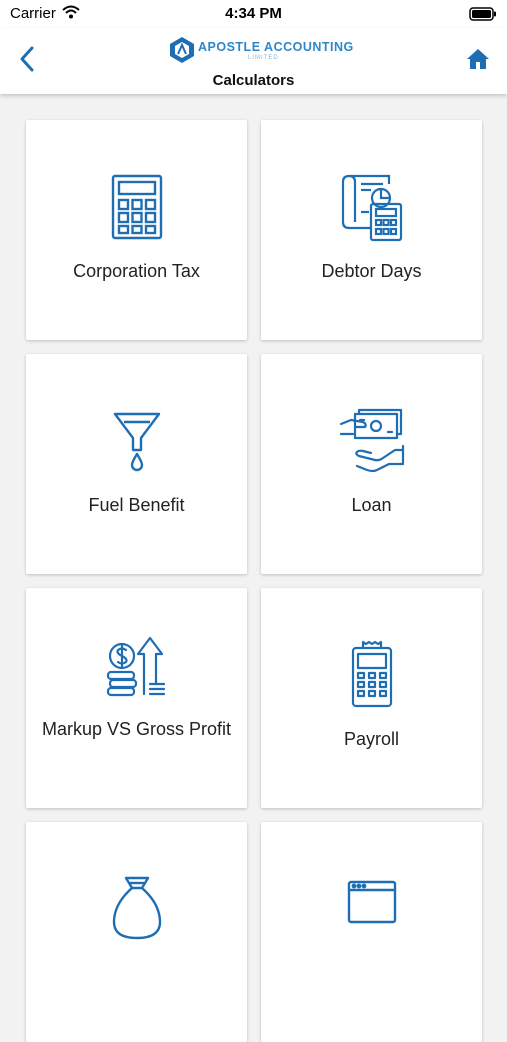  I want to click on calculator-card-corporation-tax: Corporation Tax, so click(136, 230).